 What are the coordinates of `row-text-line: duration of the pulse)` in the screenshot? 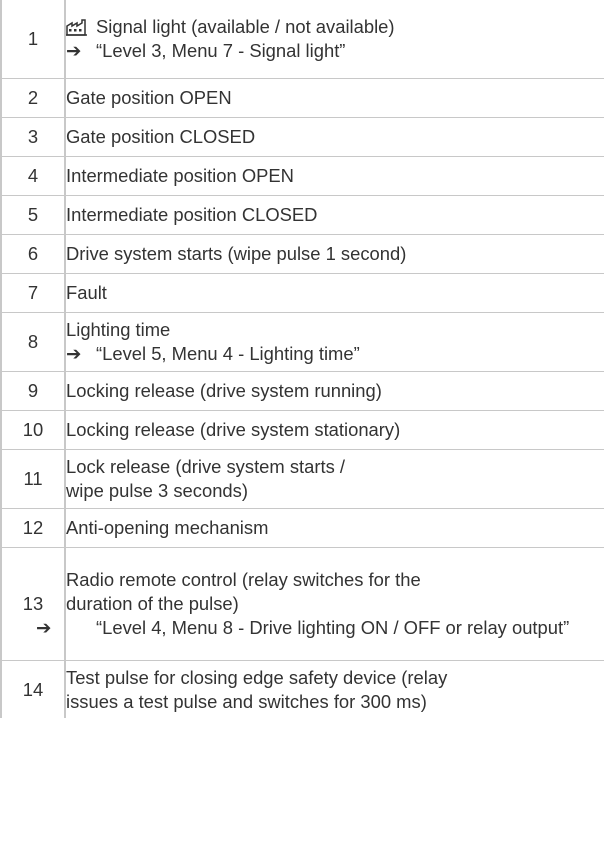 It's located at (152, 603).